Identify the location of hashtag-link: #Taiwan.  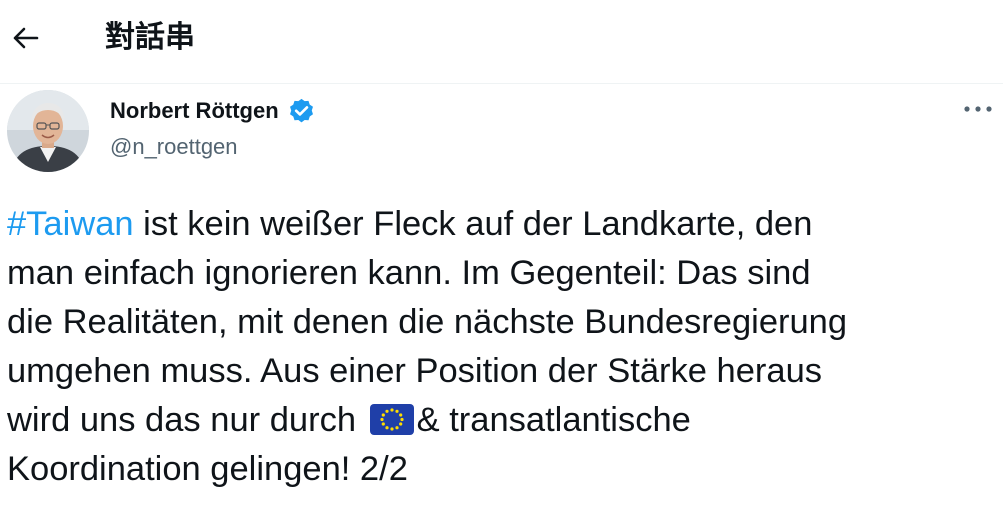
(70, 224).